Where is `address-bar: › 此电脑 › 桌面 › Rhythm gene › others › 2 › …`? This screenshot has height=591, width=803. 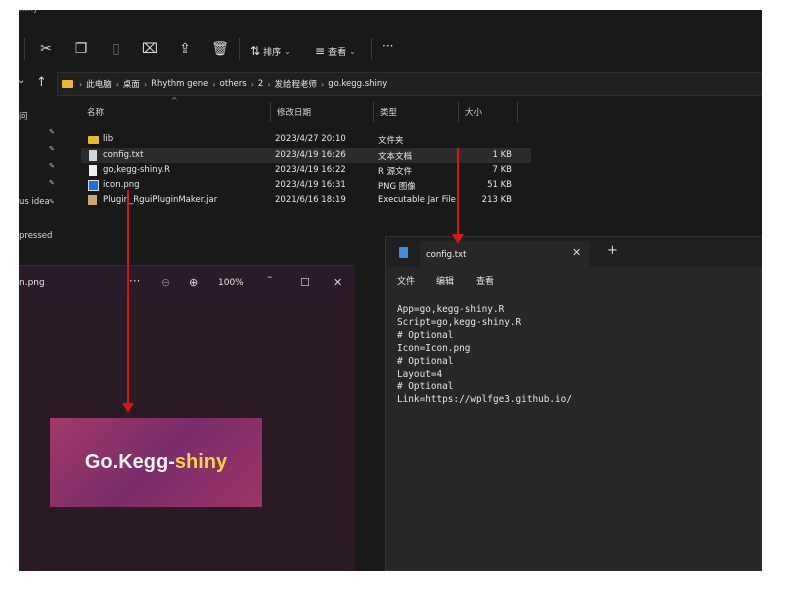
address-bar: › 此电脑 › 桌面 › Rhythm gene › others › 2 › … is located at coordinates (409, 84).